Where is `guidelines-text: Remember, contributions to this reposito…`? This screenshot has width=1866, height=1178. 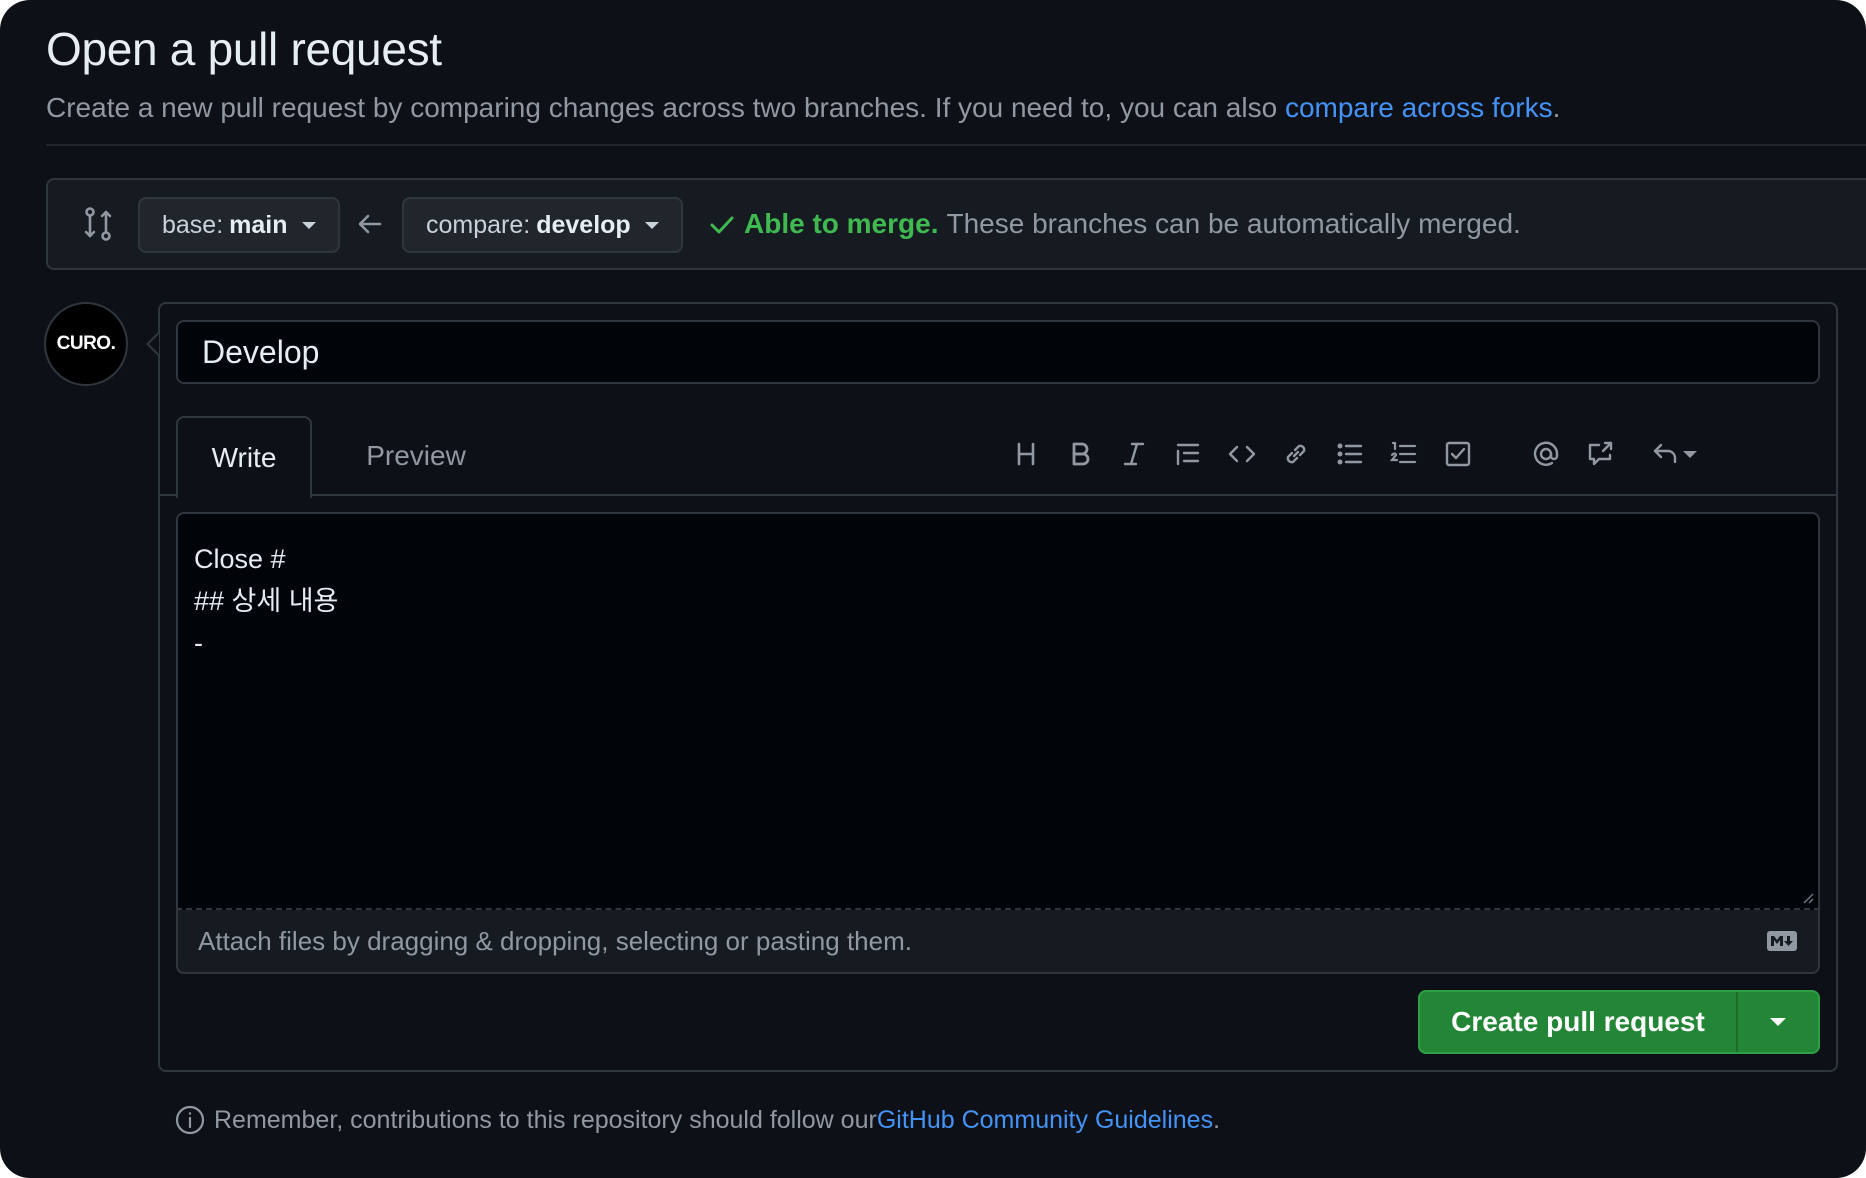 guidelines-text: Remember, contributions to this reposito… is located at coordinates (545, 1119).